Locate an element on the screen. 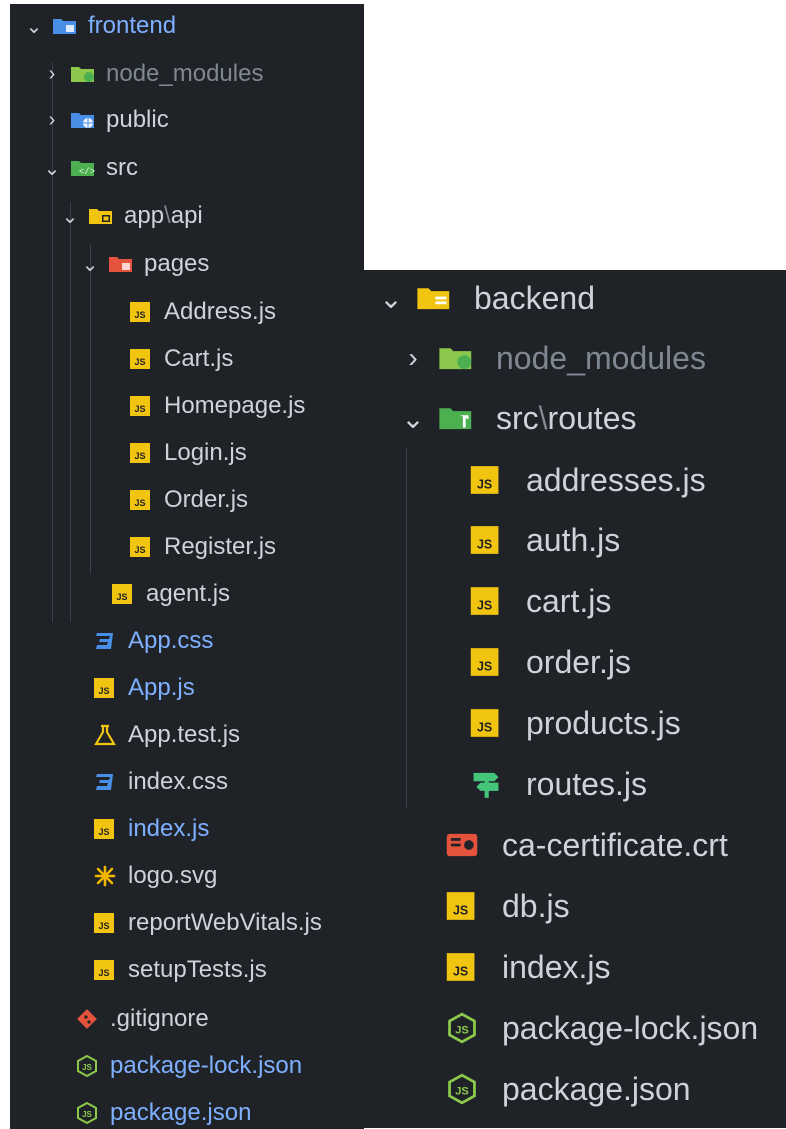 This screenshot has height=1129, width=786. folder-label: src is located at coordinates (122, 167).